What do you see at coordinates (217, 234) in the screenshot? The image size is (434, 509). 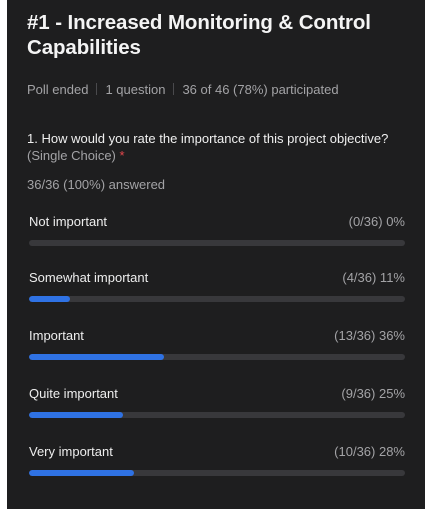 I see `option-not-important: Not important (0/36) 0%` at bounding box center [217, 234].